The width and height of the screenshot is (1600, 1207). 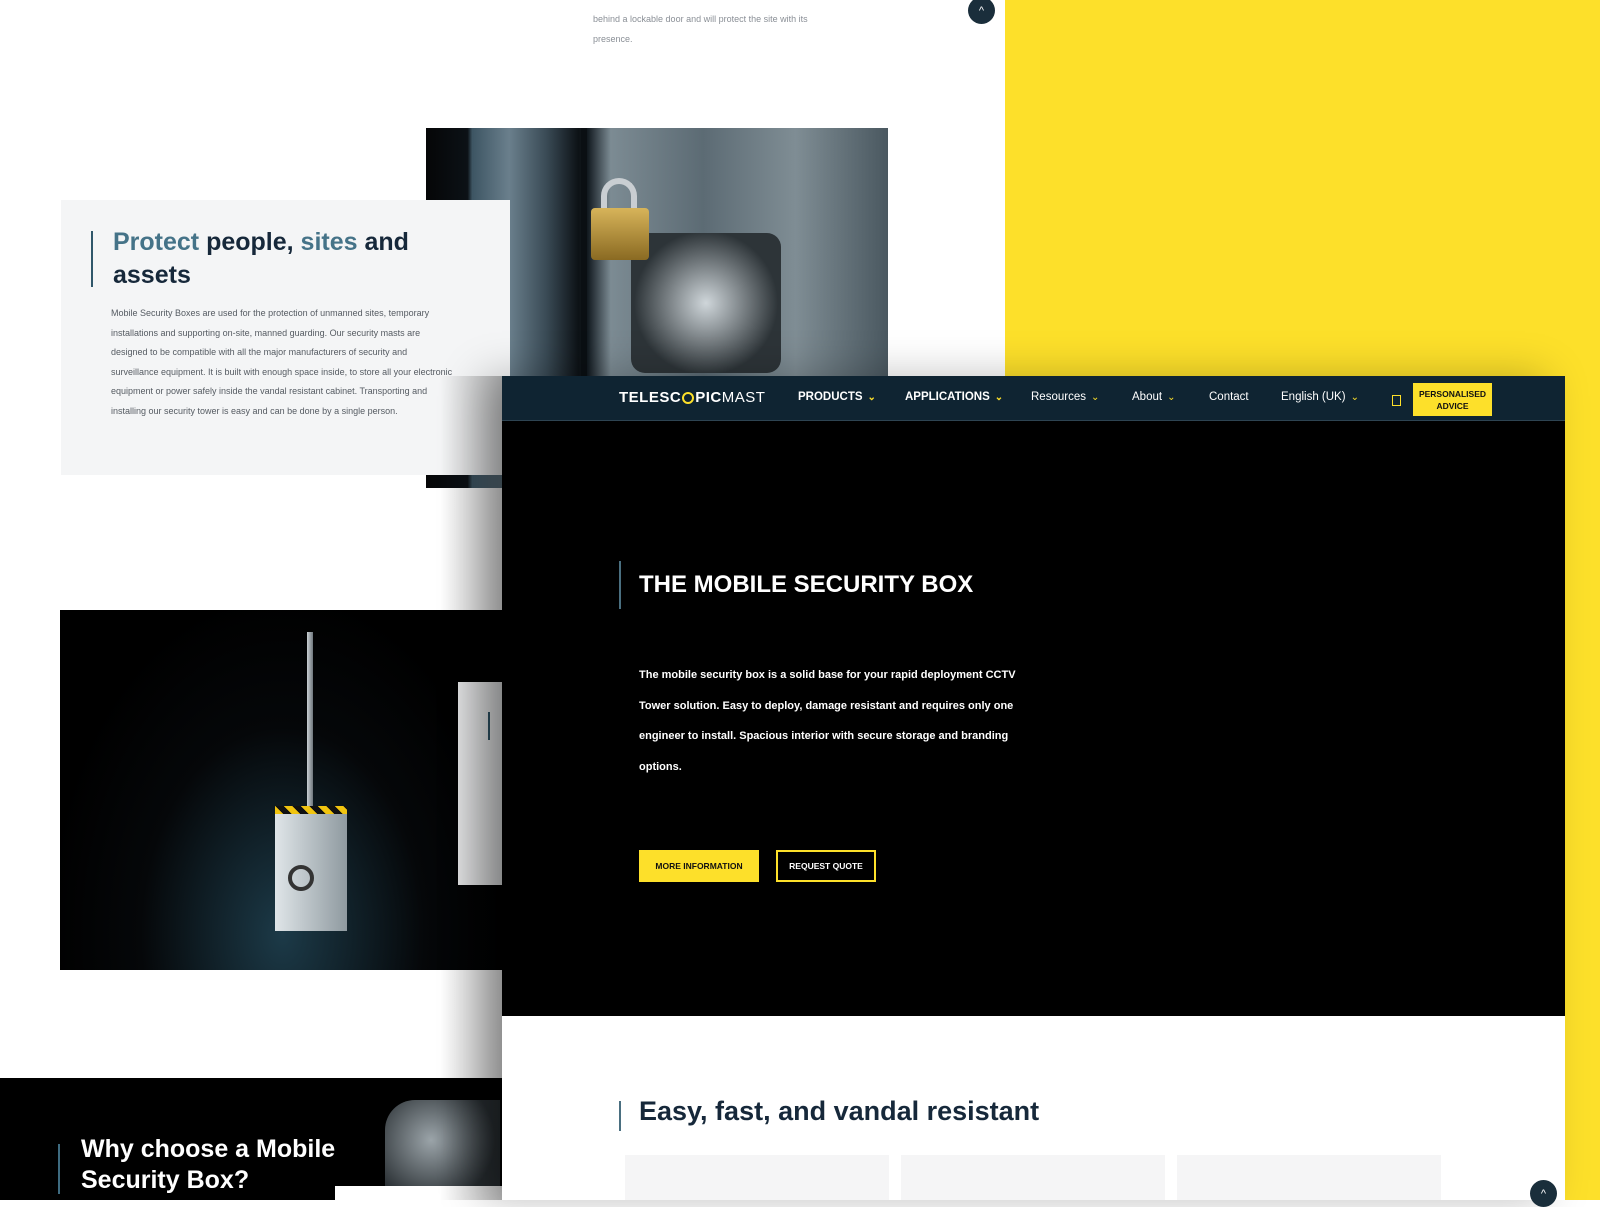 I want to click on latch-image, so click(x=706, y=303).